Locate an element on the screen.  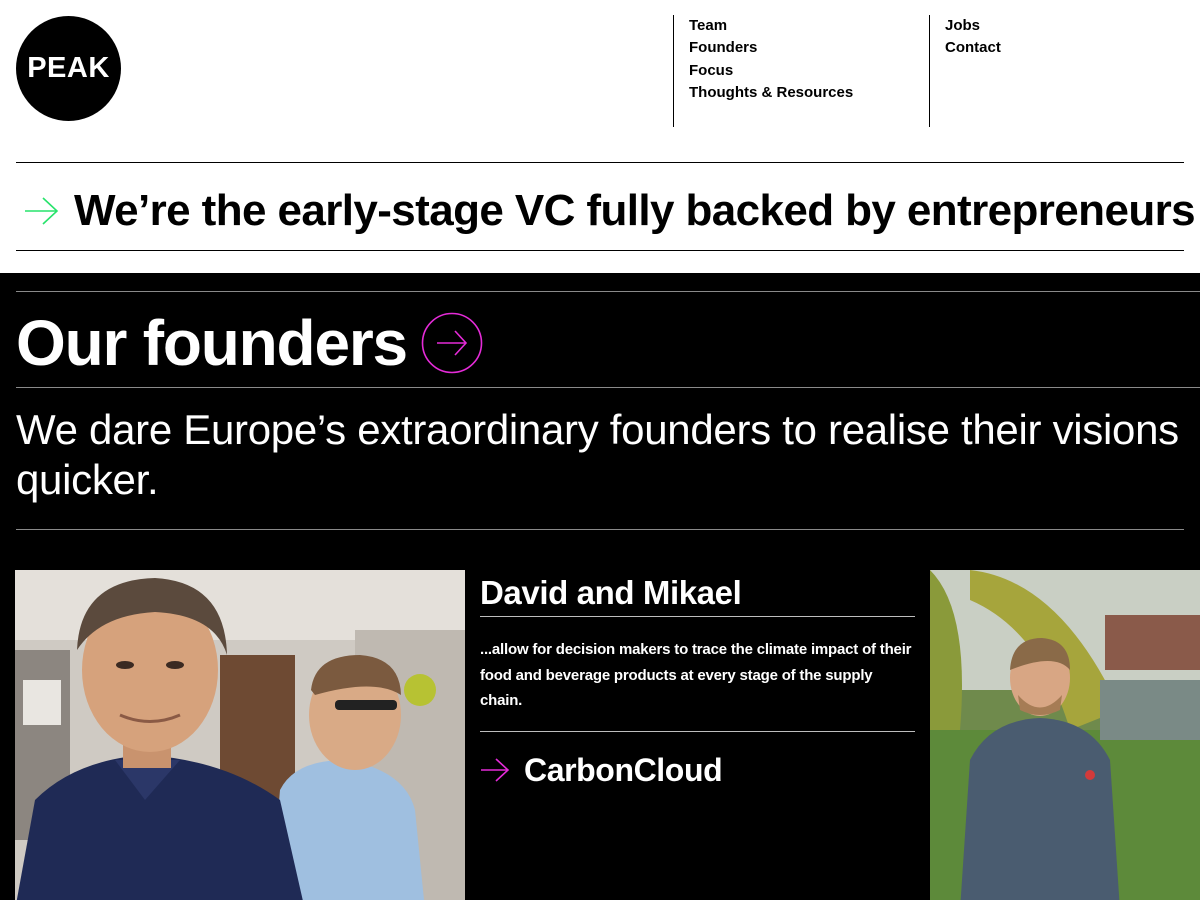
nav-column-primary: Team Founders Focus Thoughts & Resources is located at coordinates (801, 71).